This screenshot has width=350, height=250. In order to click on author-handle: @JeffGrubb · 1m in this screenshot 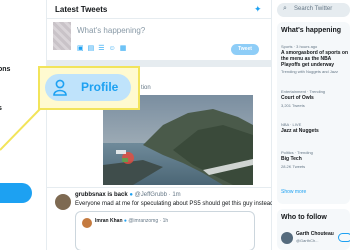, I will do `click(157, 195)`.